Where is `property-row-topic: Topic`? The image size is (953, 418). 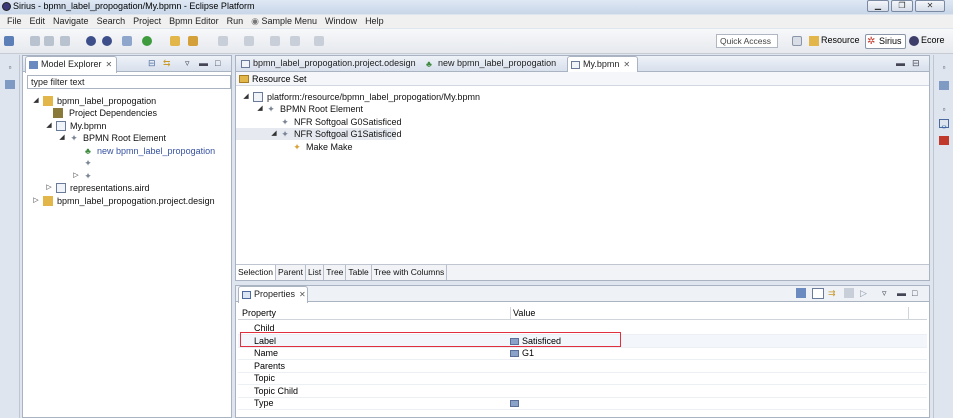 property-row-topic: Topic is located at coordinates (582, 378).